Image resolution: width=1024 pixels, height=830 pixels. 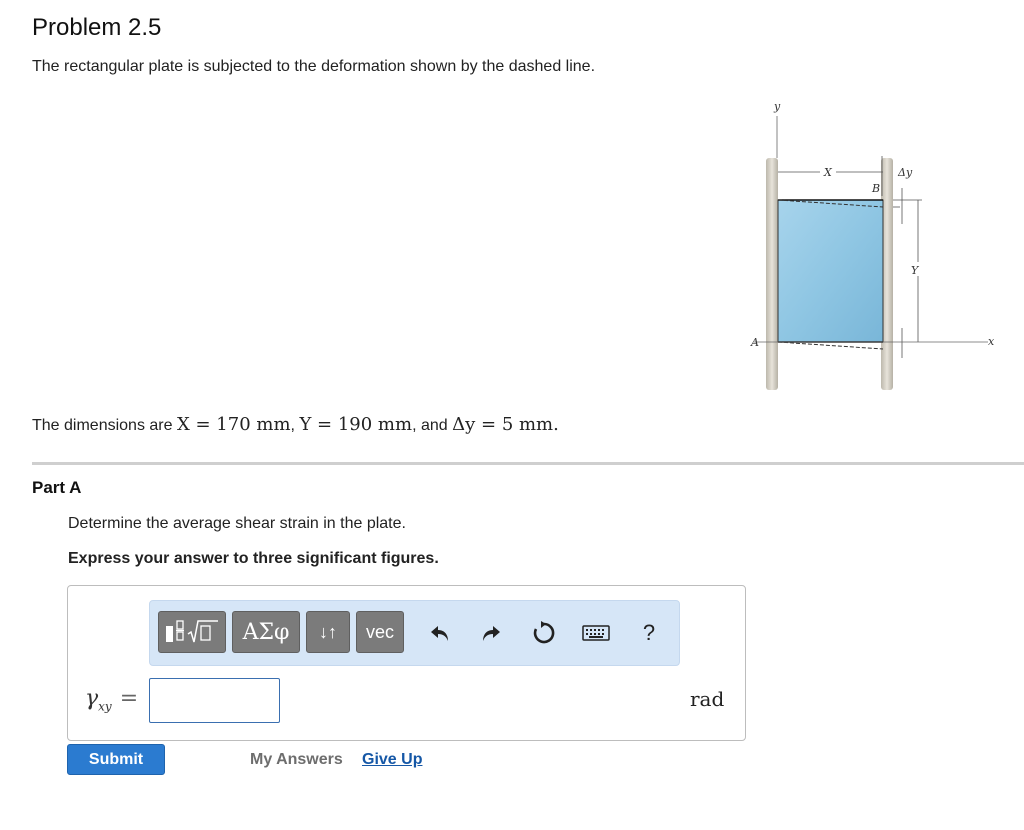 I want to click on point-A-label: A, so click(x=754, y=342).